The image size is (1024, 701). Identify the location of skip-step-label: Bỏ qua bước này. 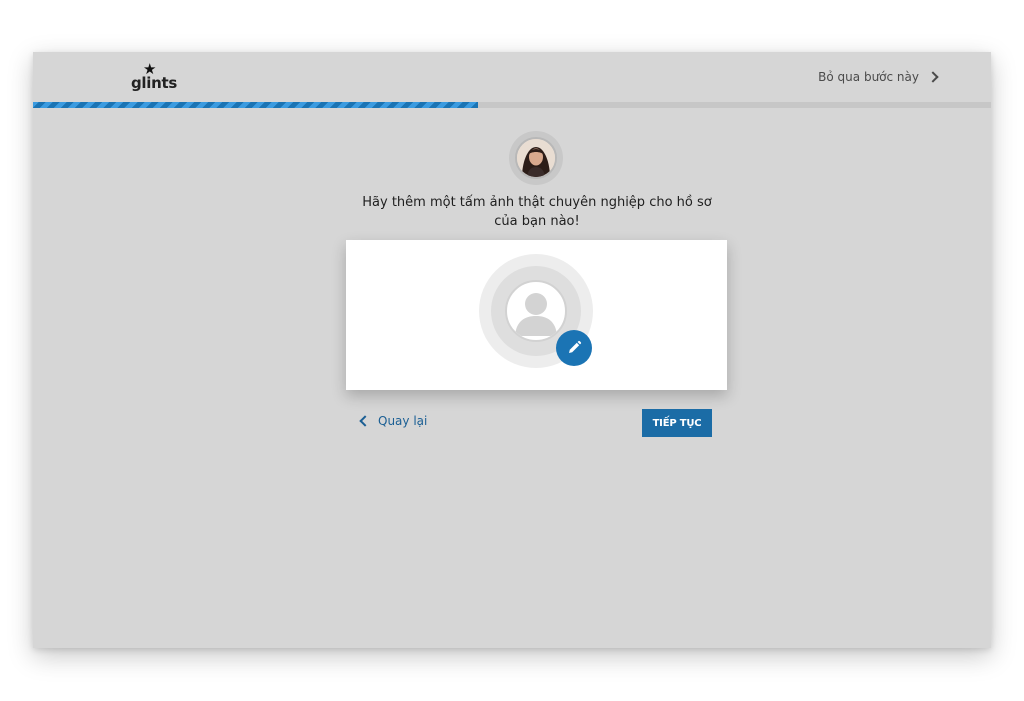
(868, 77).